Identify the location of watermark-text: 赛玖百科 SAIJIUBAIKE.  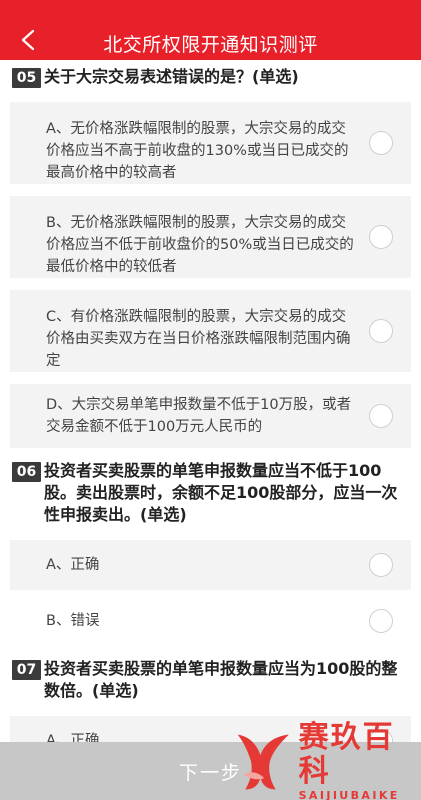
(359, 759).